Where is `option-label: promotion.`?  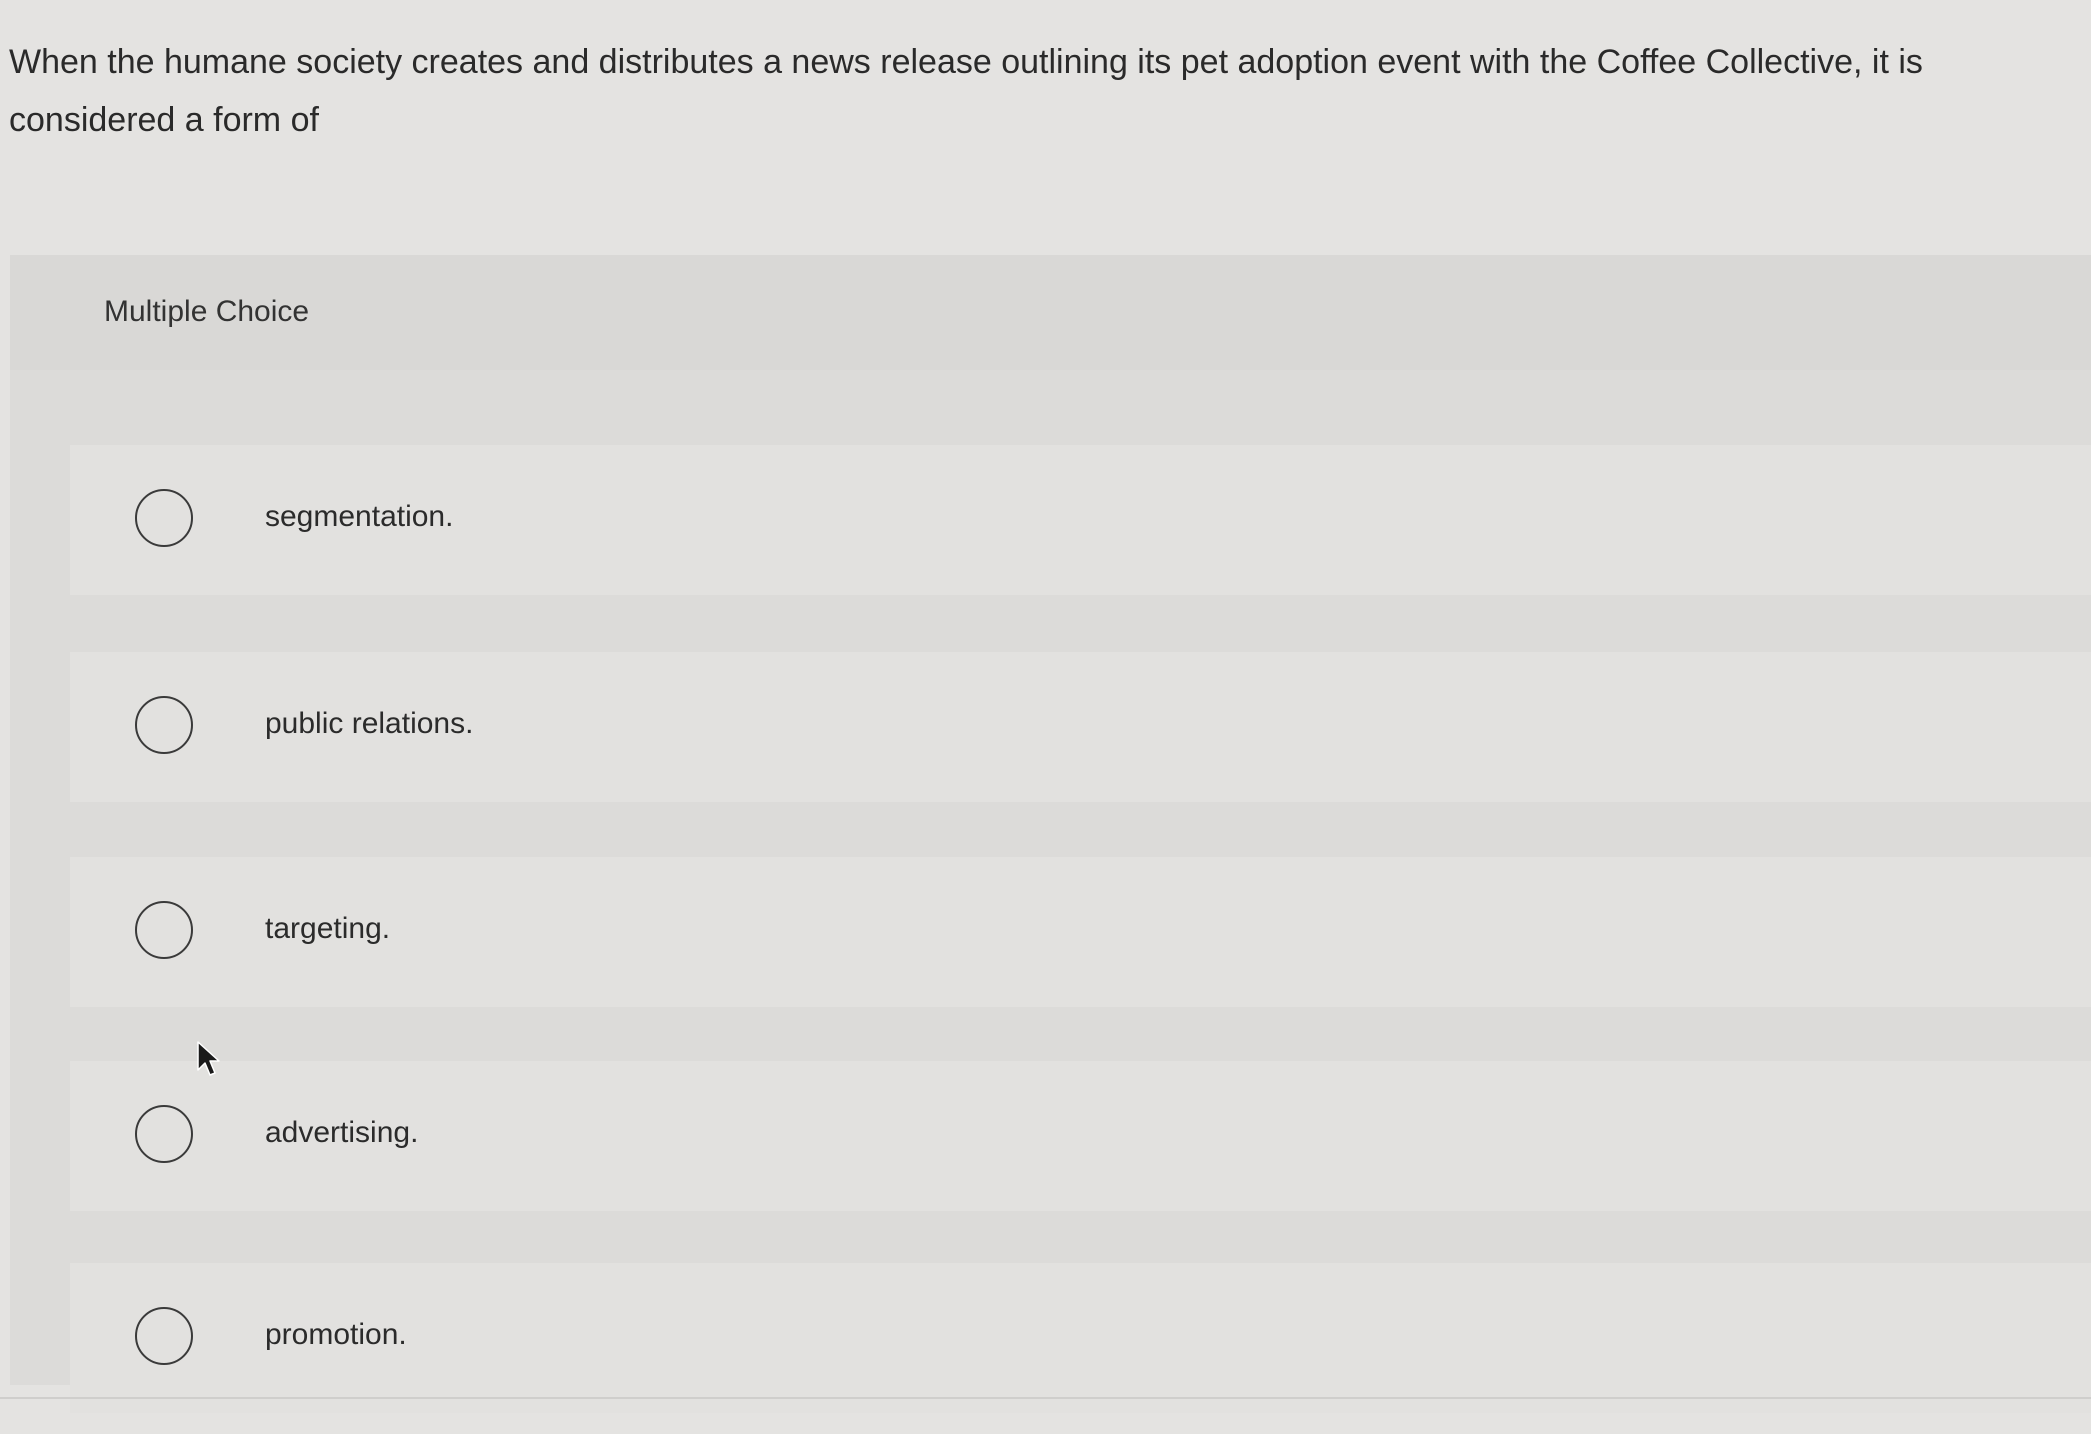
option-label: promotion. is located at coordinates (336, 1334).